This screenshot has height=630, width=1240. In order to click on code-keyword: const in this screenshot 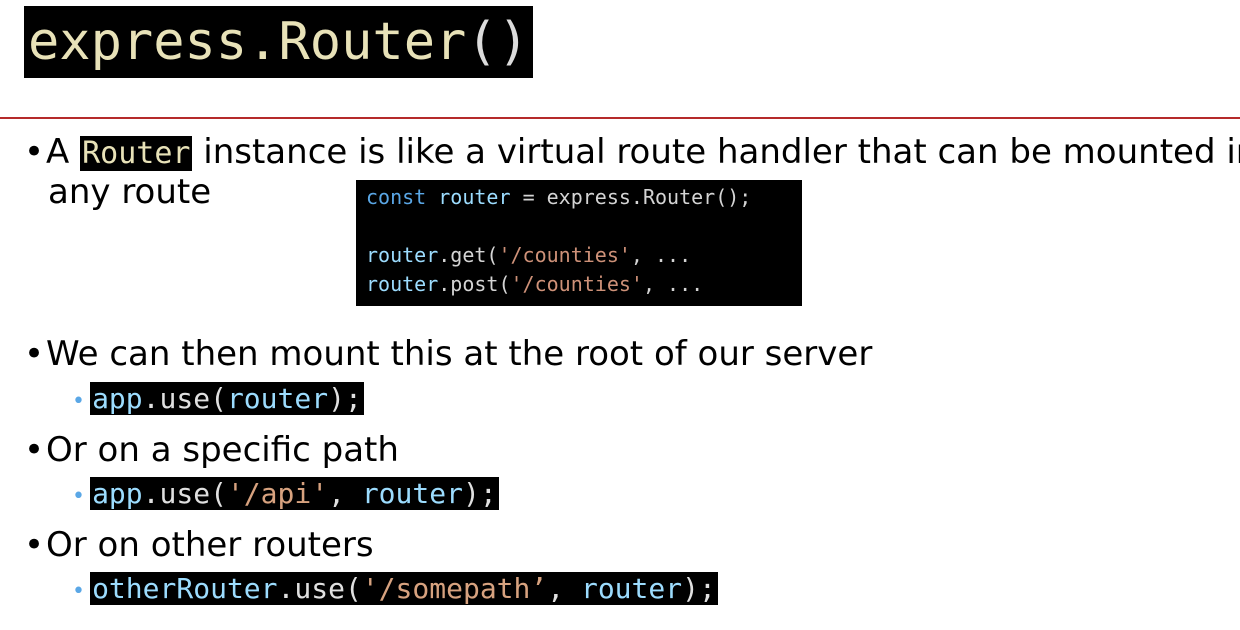, I will do `click(396, 197)`.